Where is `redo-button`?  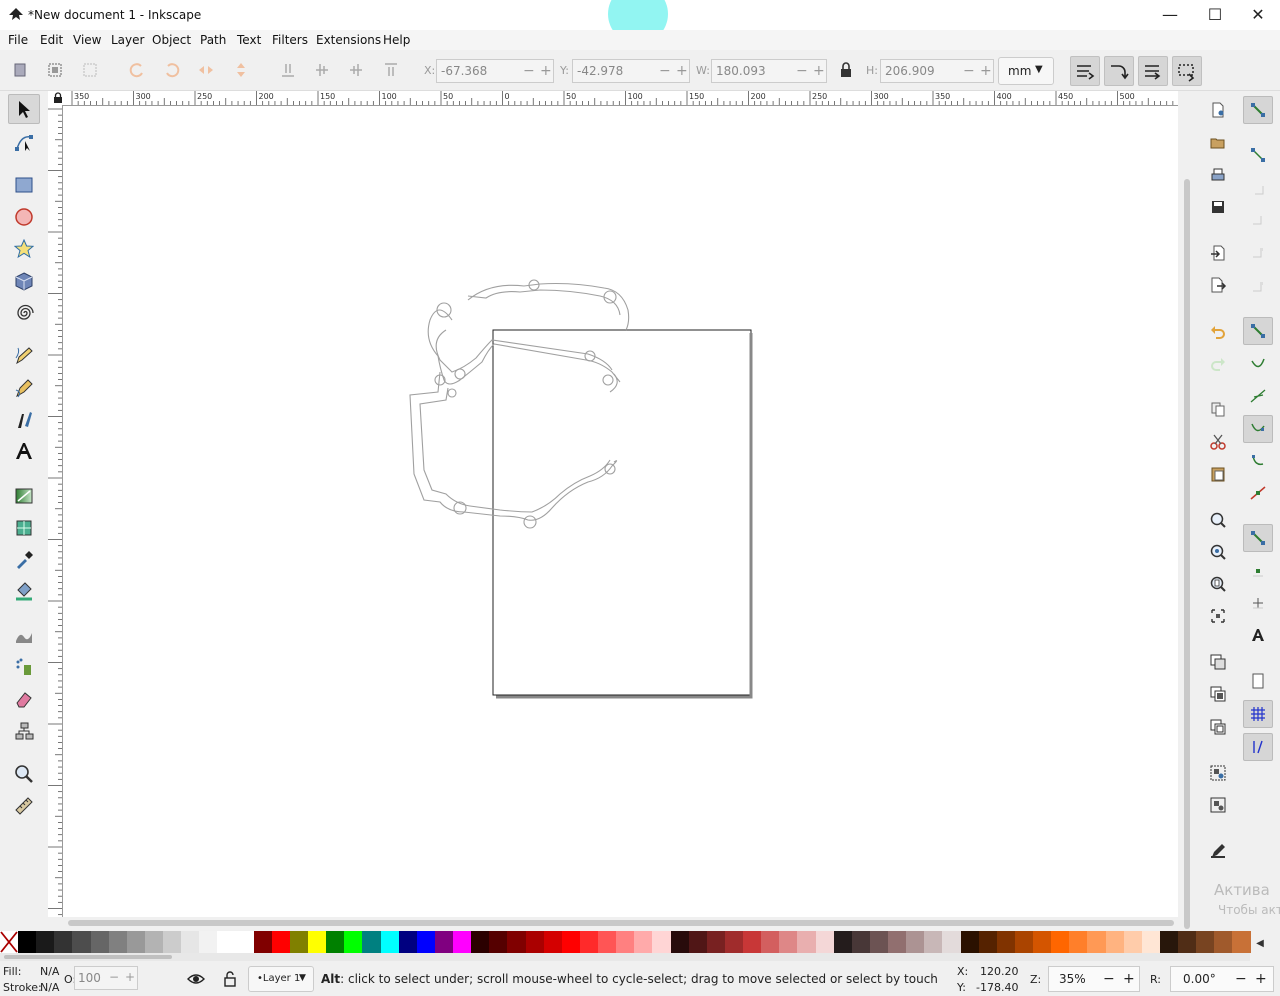
redo-button is located at coordinates (1218, 363).